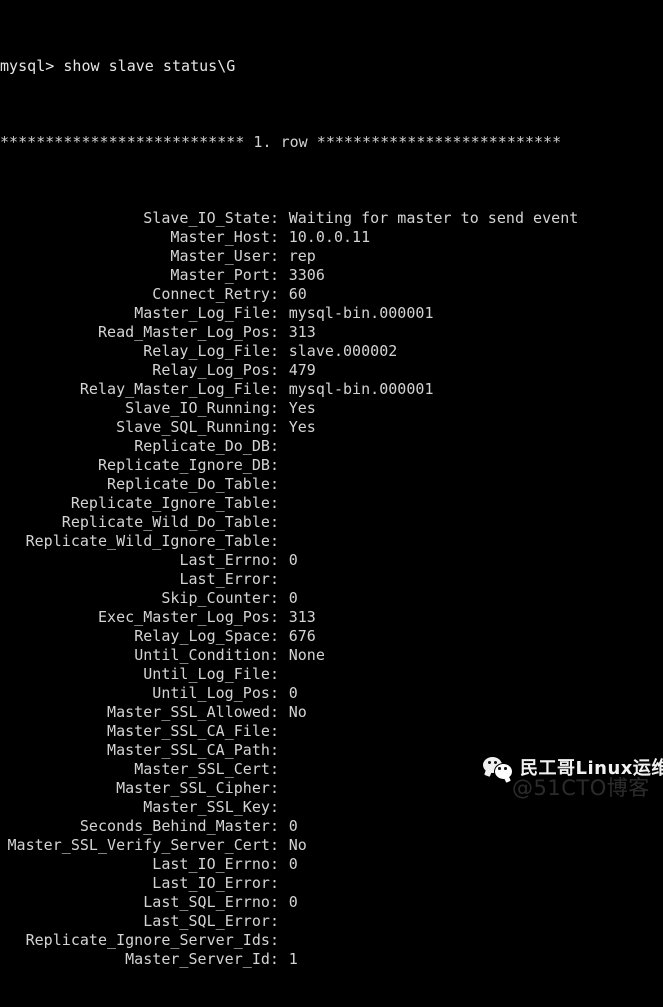 The height and width of the screenshot is (1007, 663). What do you see at coordinates (331, 636) in the screenshot?
I see `status-field-row: Relay_Log_Space: 676` at bounding box center [331, 636].